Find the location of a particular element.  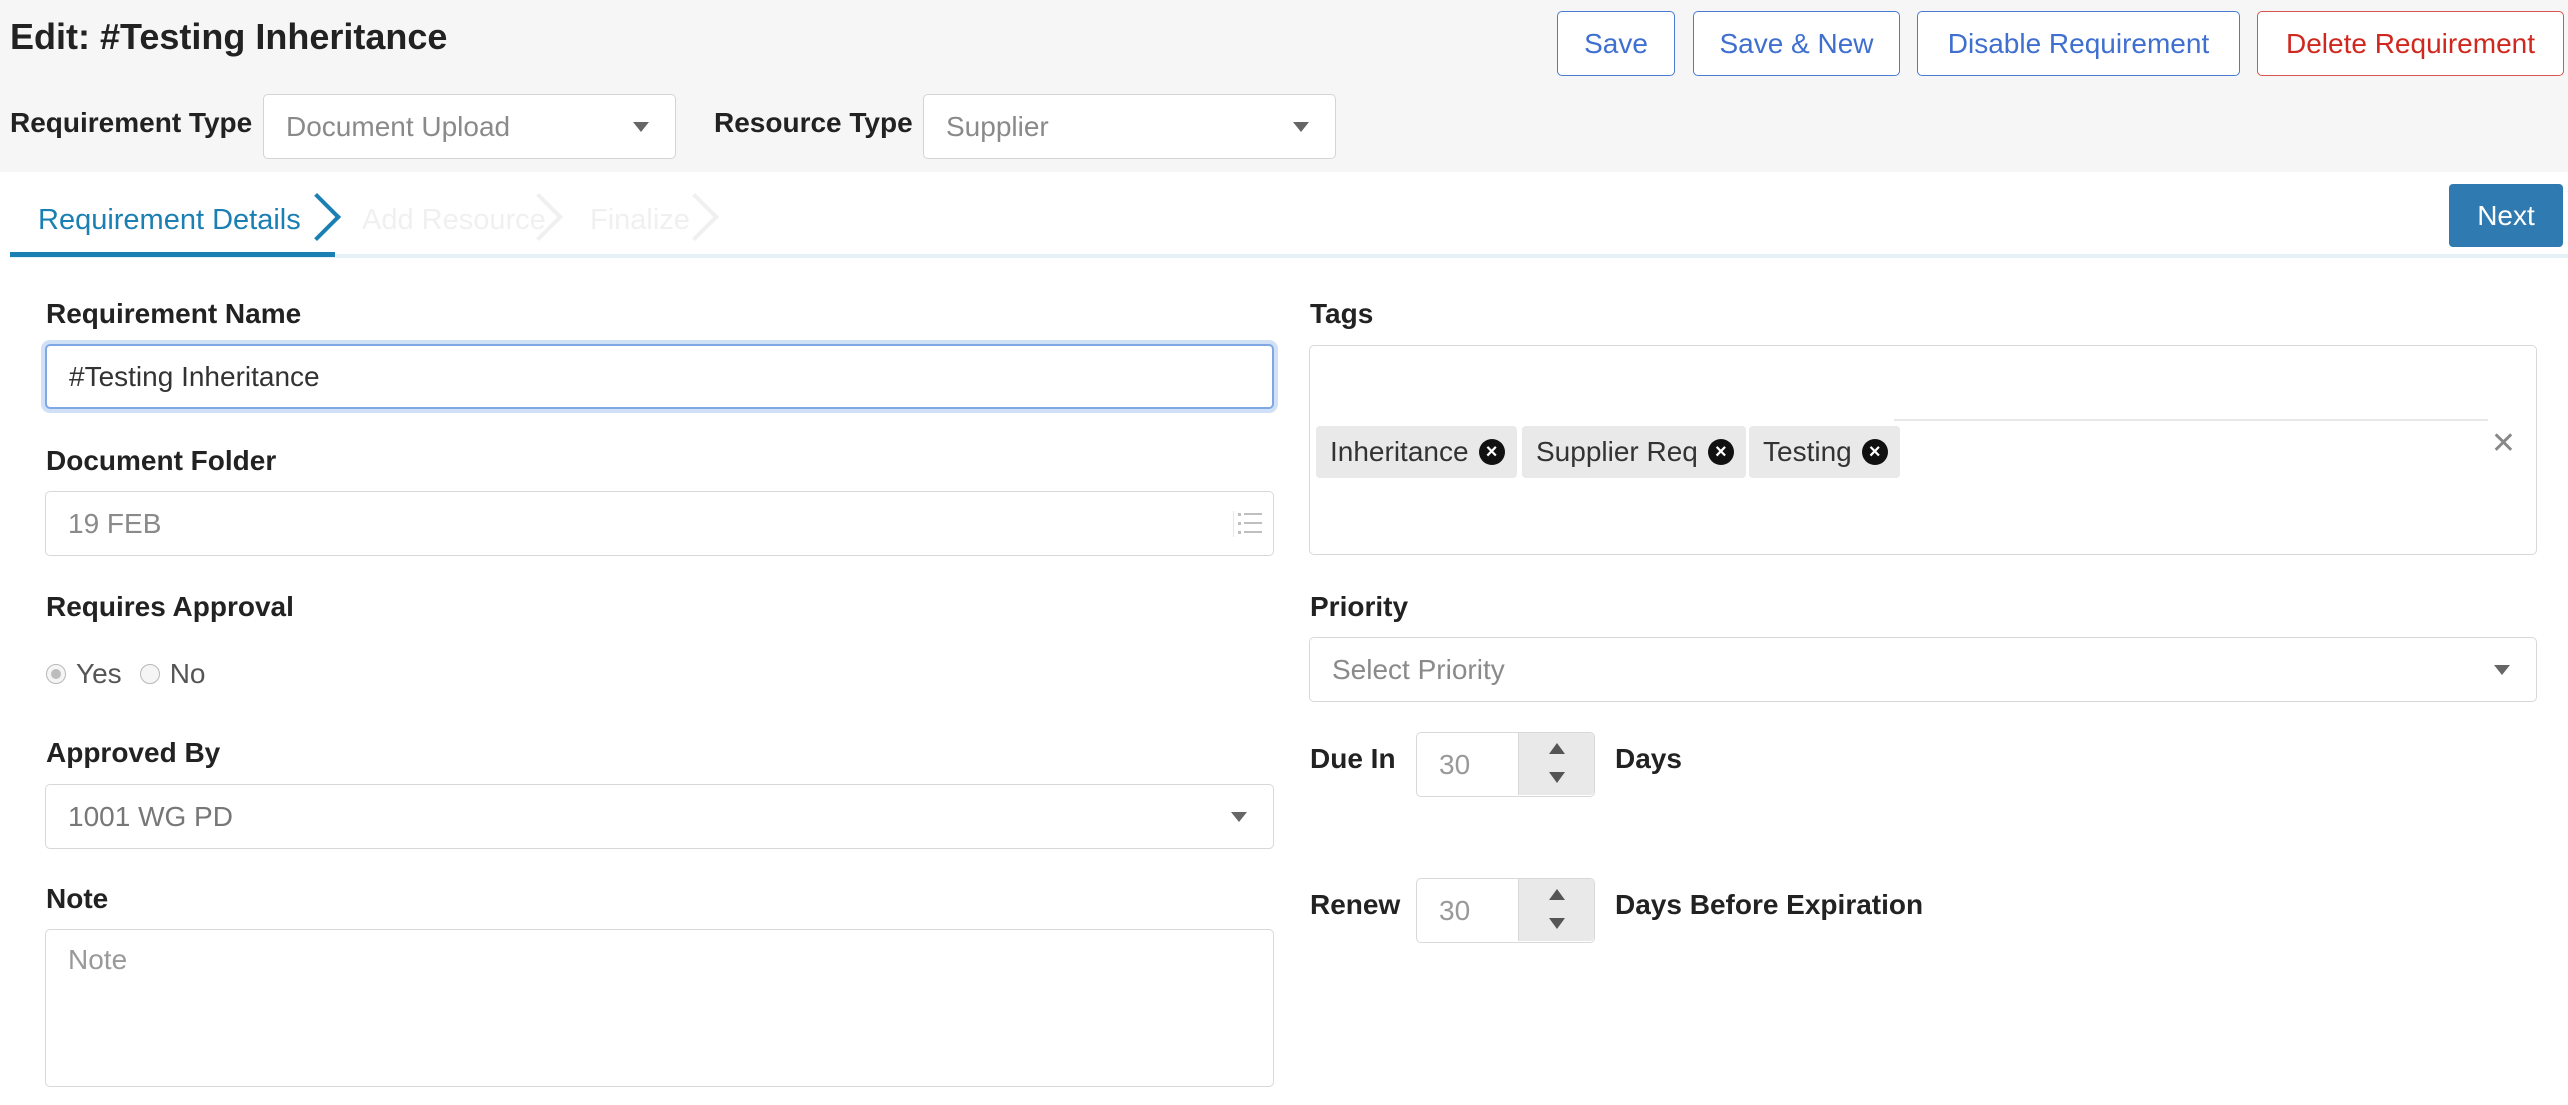

requirement-name-value: #Testing Inheritance is located at coordinates (194, 376).